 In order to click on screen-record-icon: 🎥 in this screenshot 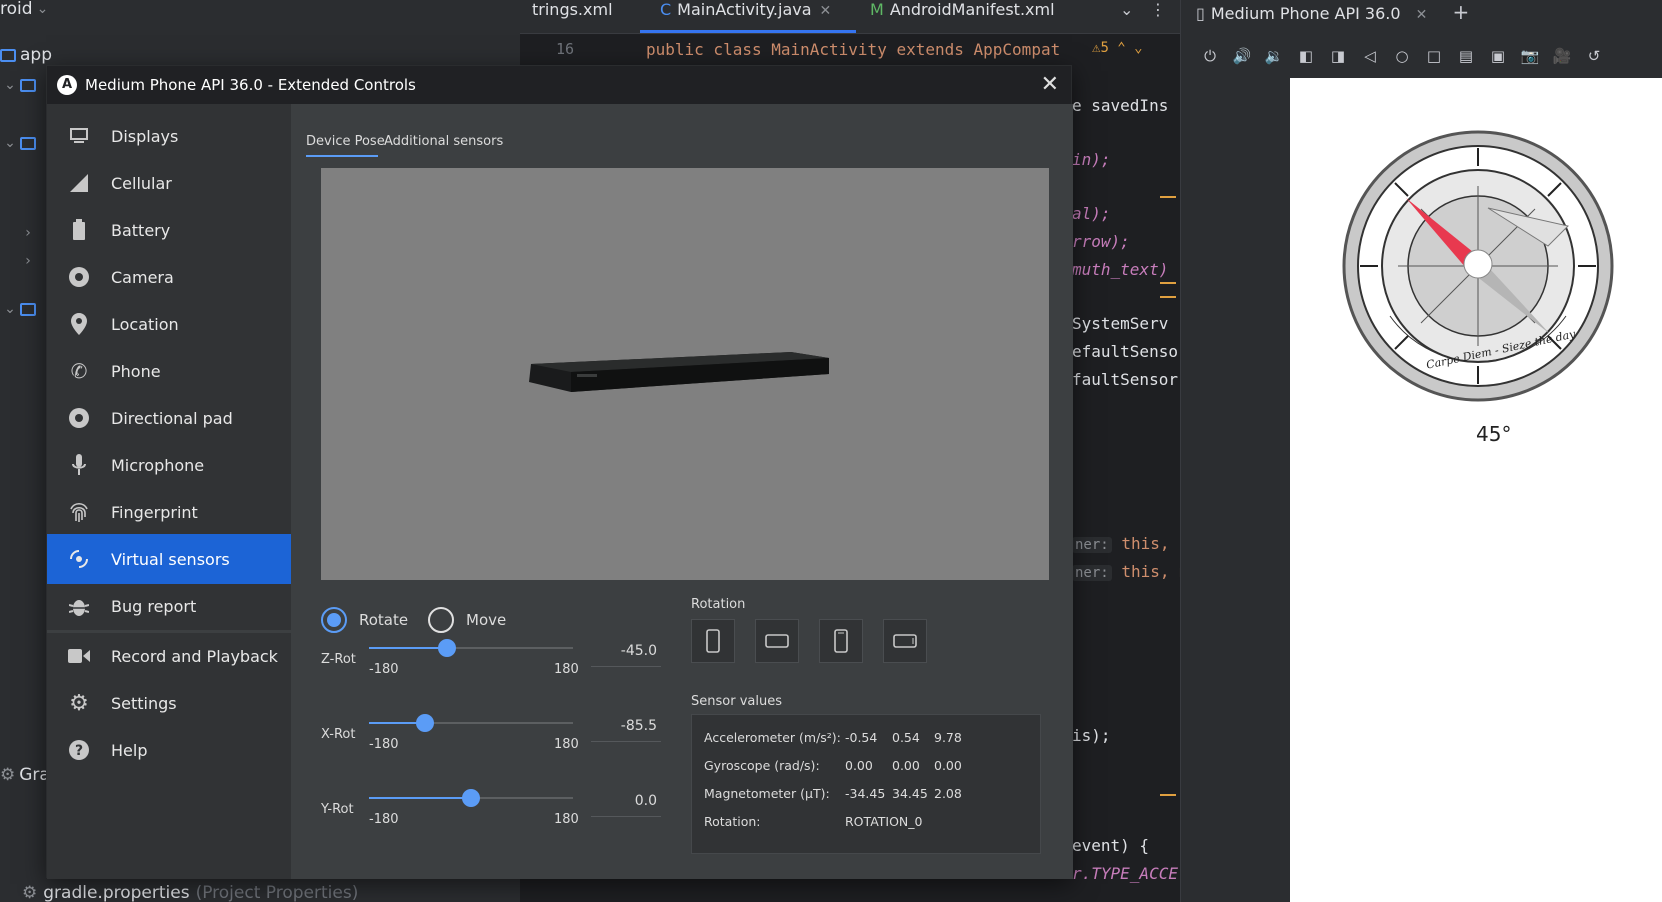, I will do `click(1562, 56)`.